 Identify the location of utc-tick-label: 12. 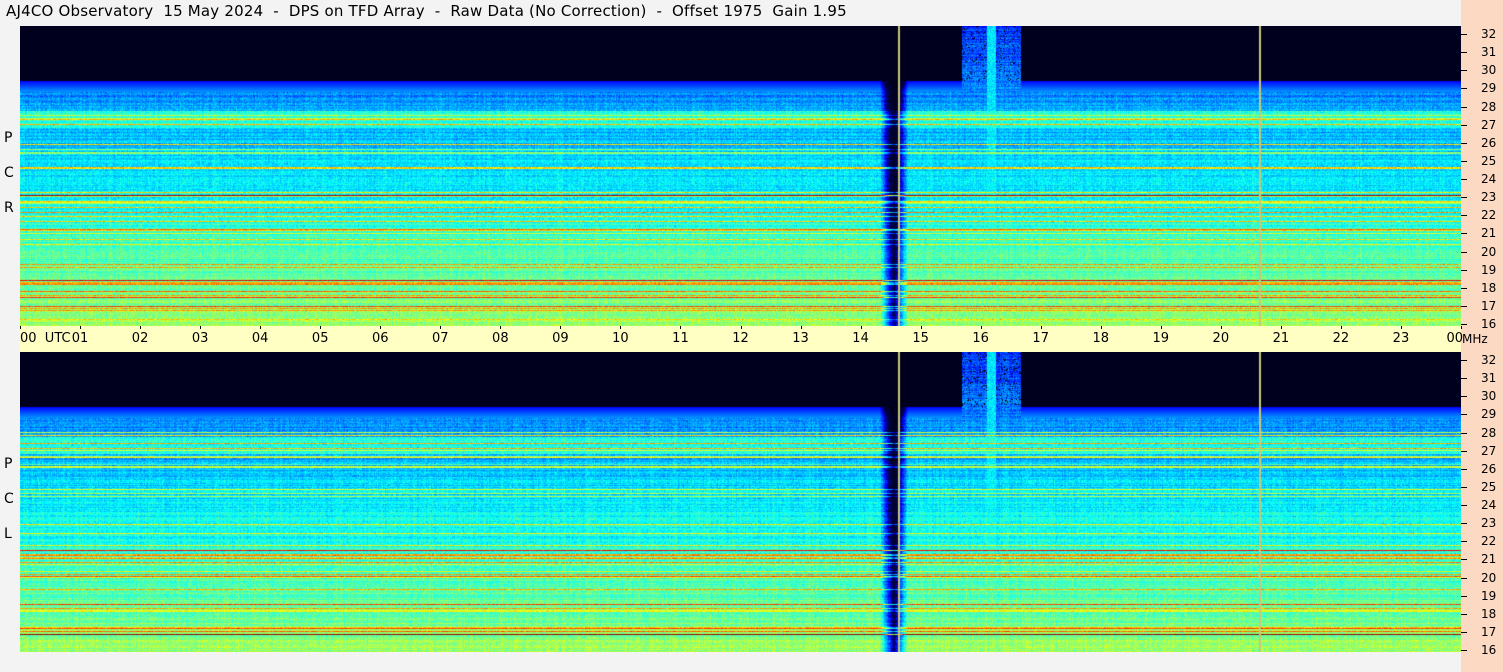
(740, 338).